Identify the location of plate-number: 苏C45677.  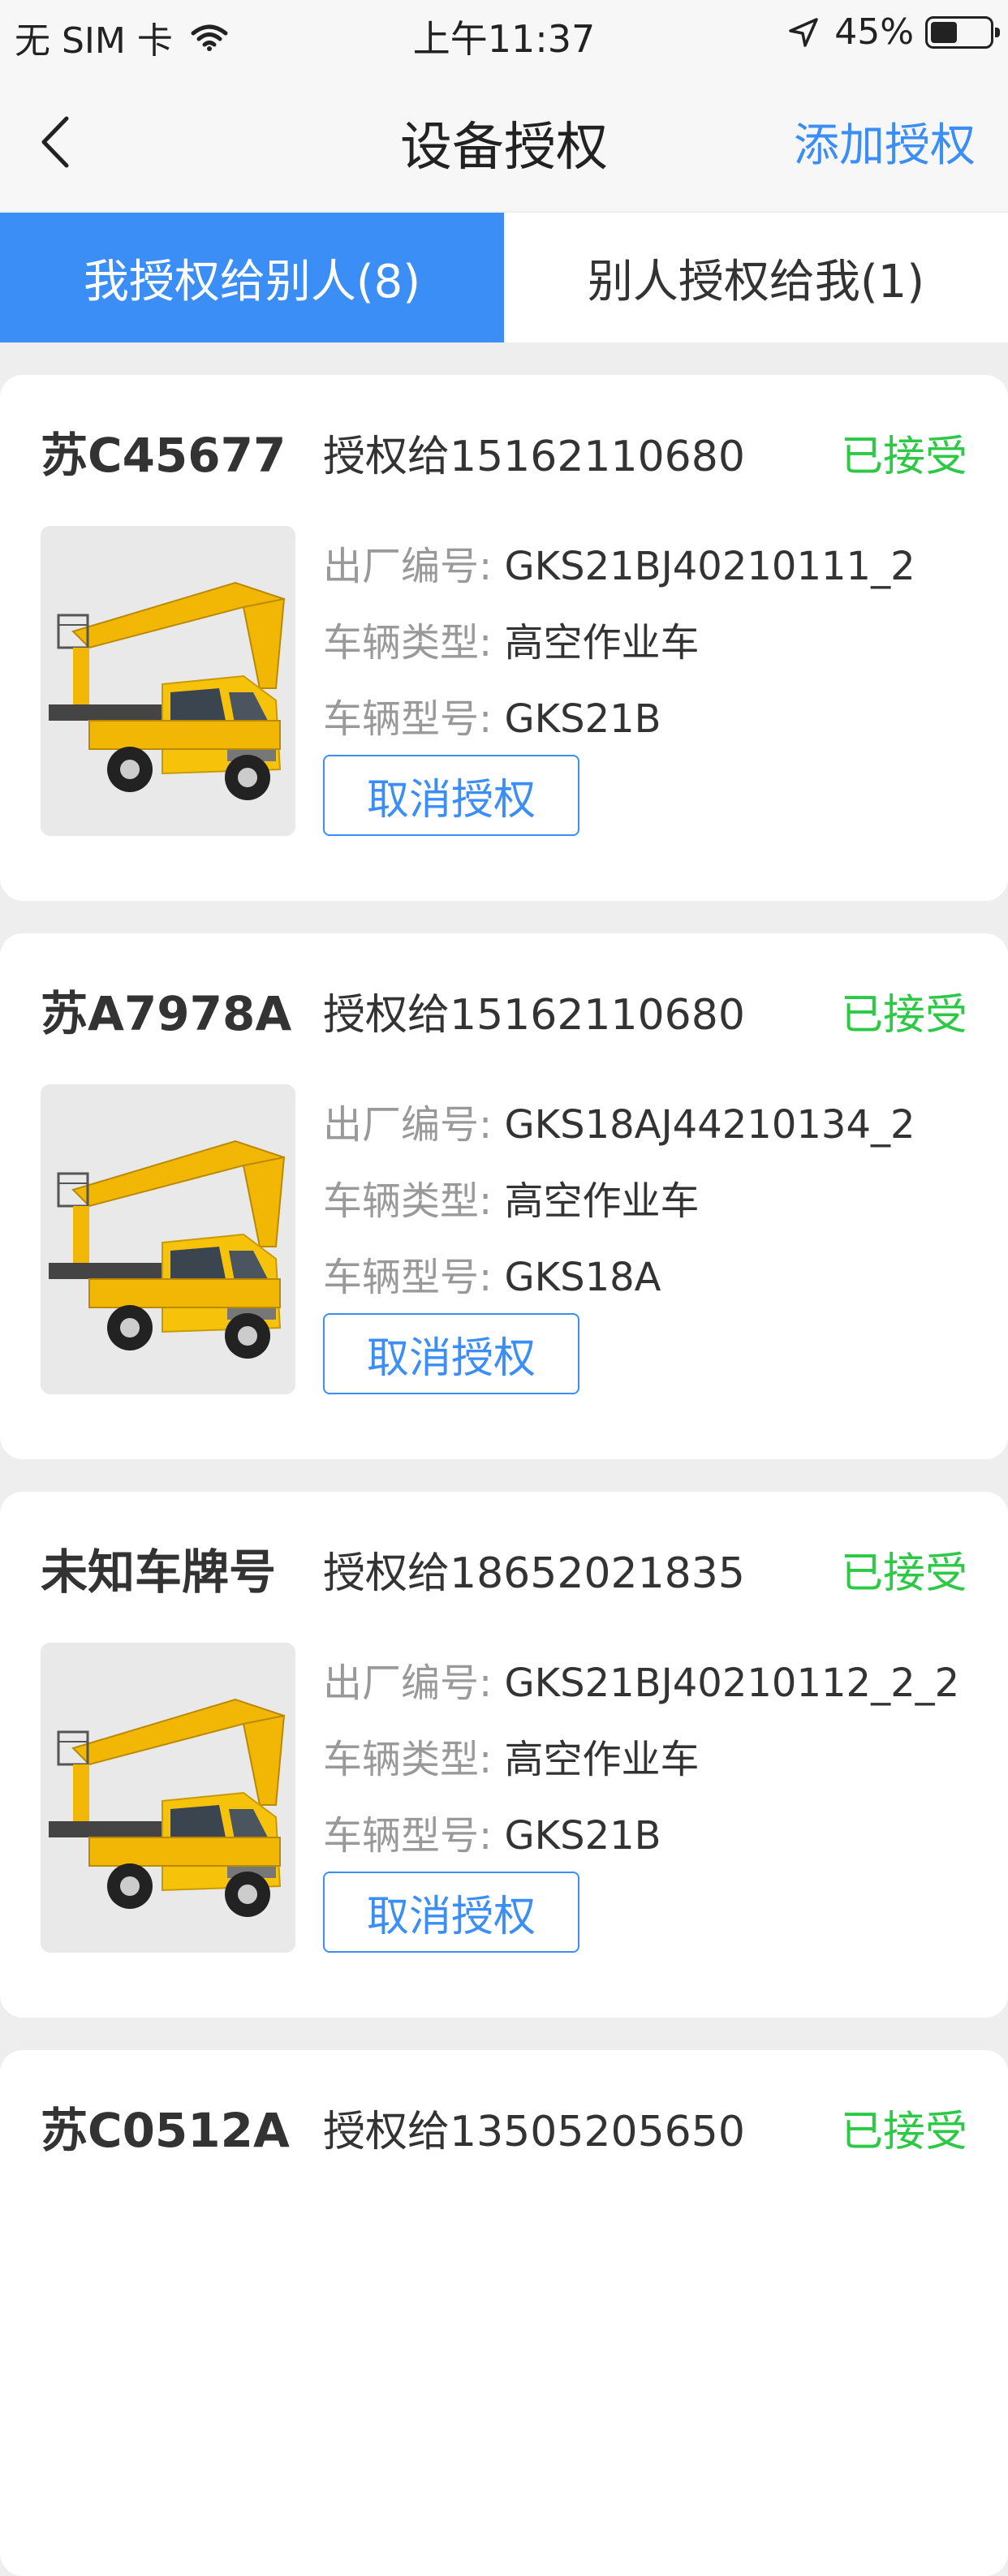
(164, 456).